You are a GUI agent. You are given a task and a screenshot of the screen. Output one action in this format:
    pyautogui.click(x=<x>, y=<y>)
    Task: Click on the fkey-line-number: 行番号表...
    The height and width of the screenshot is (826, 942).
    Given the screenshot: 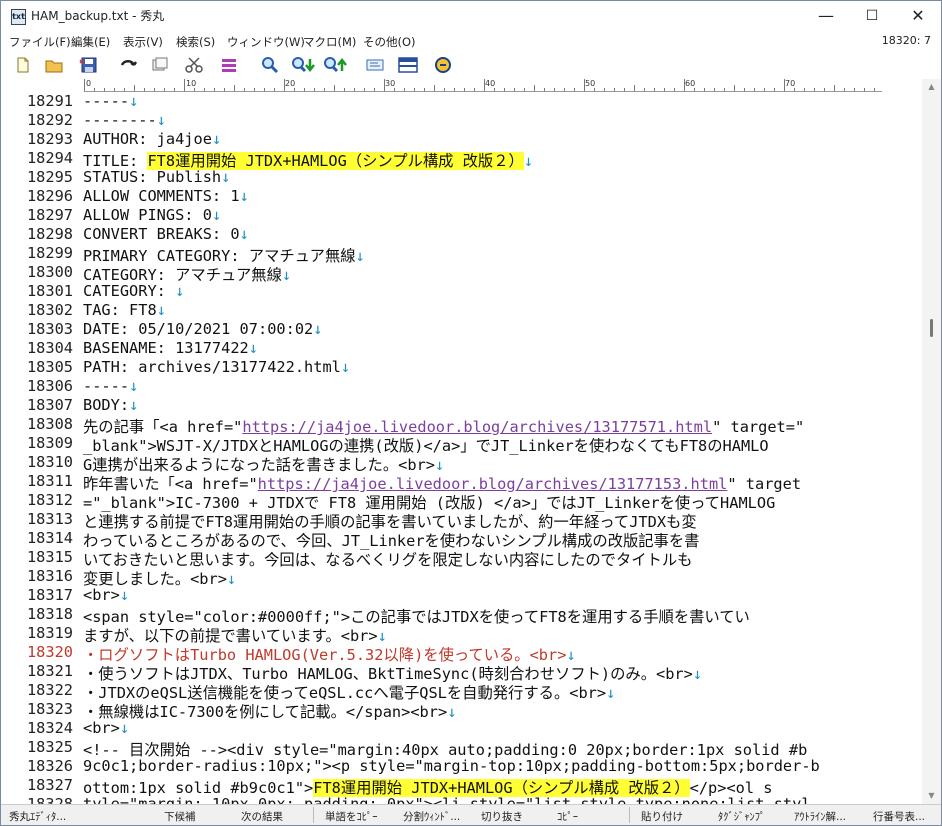 What is the action you would take?
    pyautogui.click(x=899, y=816)
    